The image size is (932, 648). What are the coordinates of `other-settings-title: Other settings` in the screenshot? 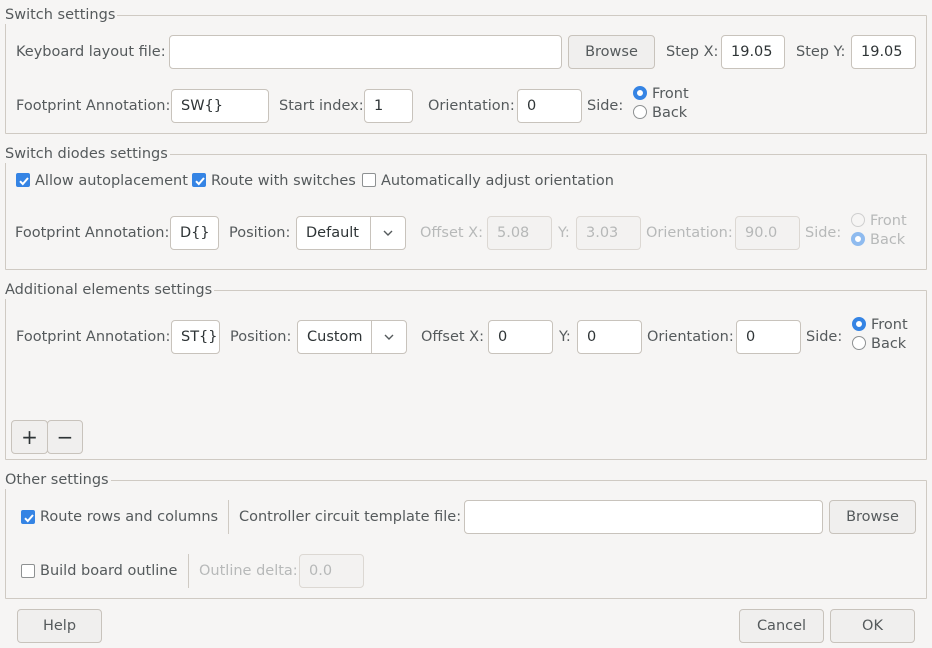 It's located at (58, 480).